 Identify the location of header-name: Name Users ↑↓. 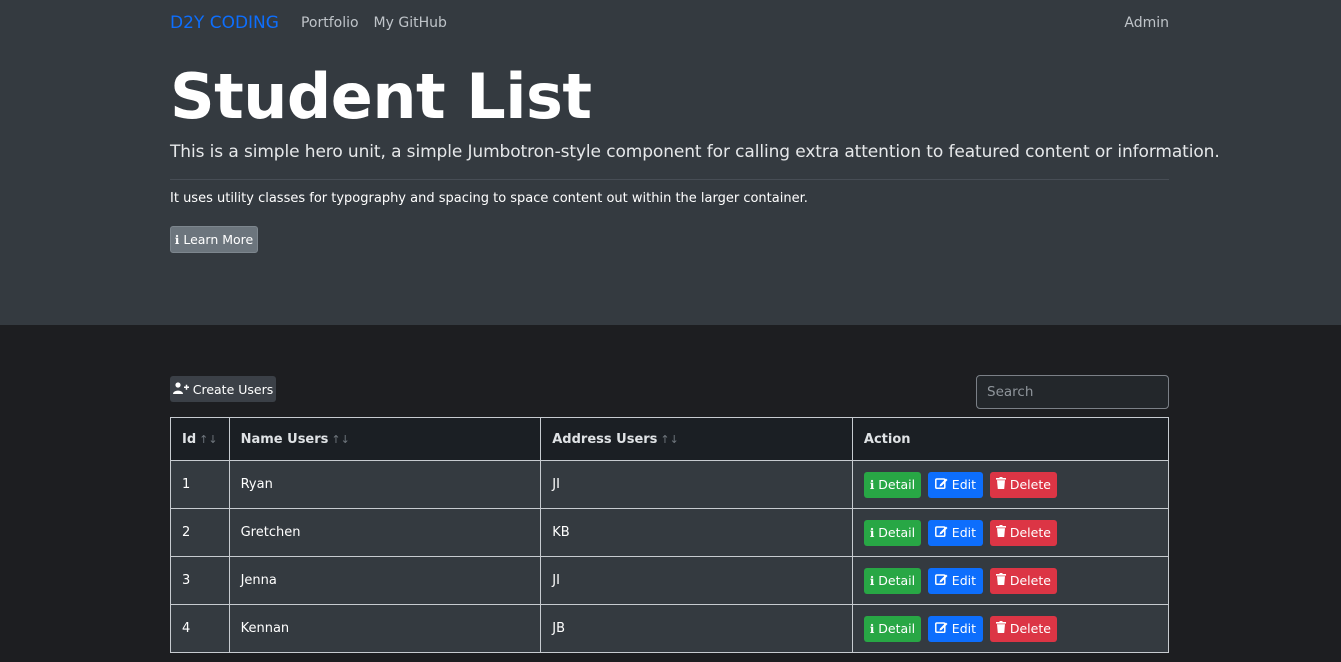
(385, 439).